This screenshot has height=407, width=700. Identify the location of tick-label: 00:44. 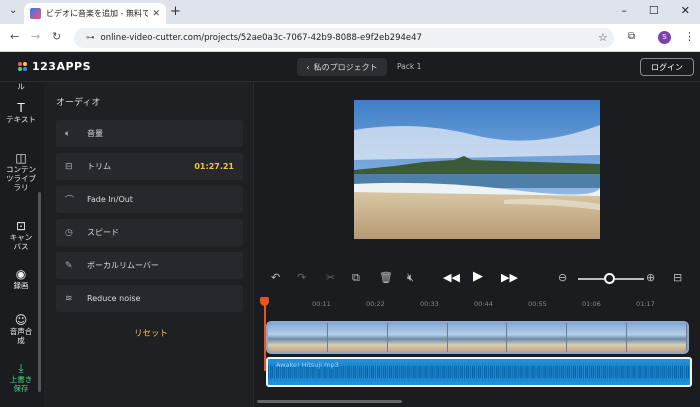
(483, 304).